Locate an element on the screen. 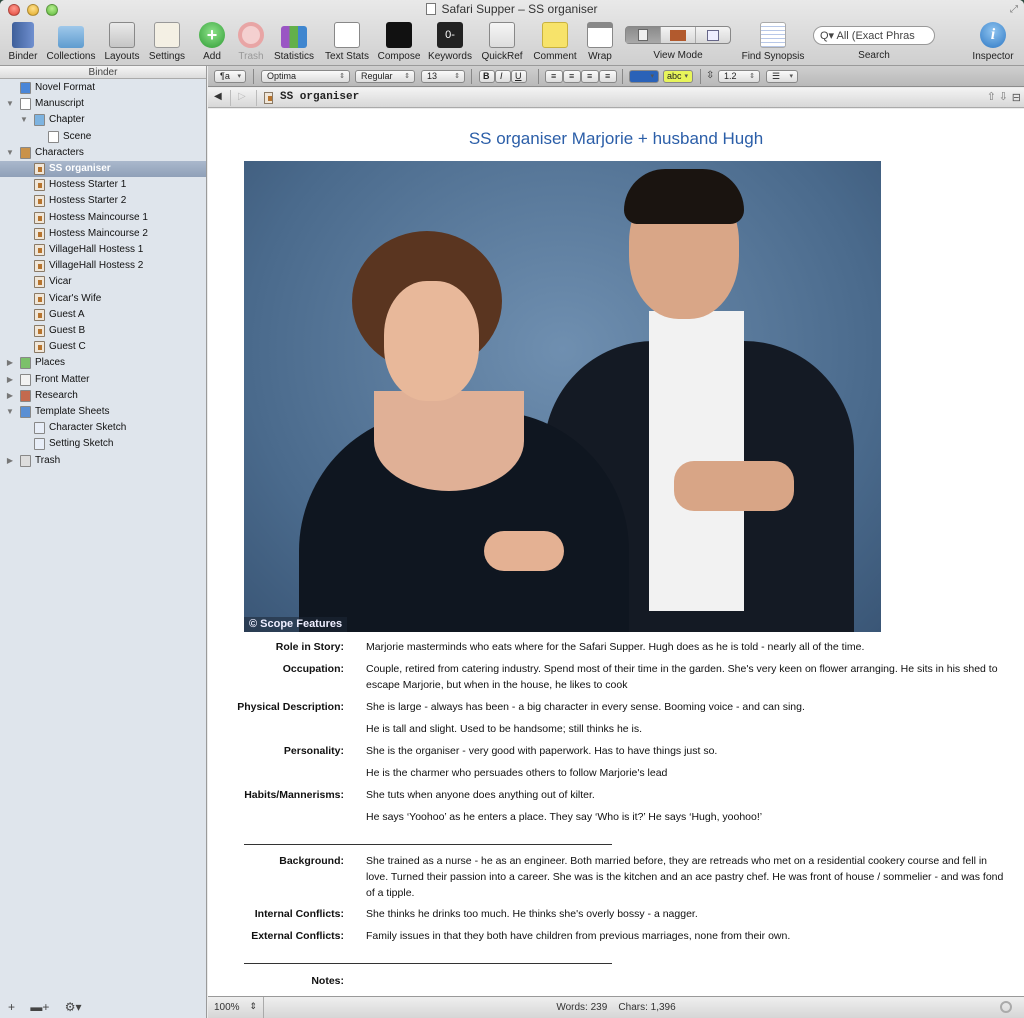 This screenshot has height=1018, width=1024. binder-item: ▼ Manuscript is located at coordinates (103, 104).